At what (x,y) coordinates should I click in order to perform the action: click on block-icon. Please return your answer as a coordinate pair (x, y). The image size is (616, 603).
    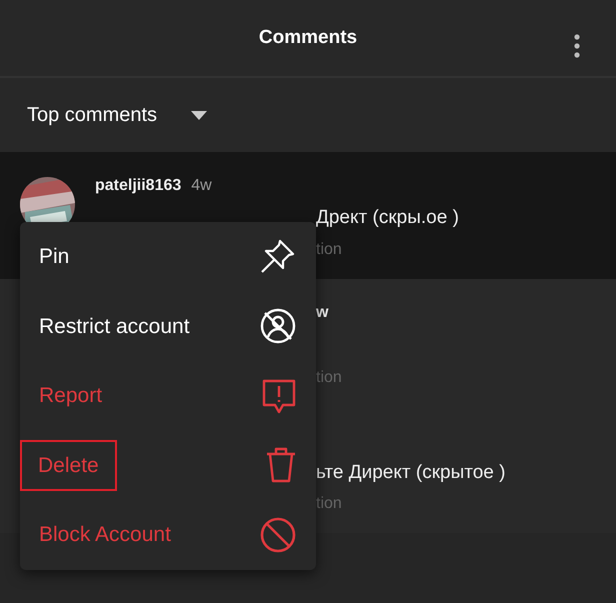
    Looking at the image, I should click on (278, 535).